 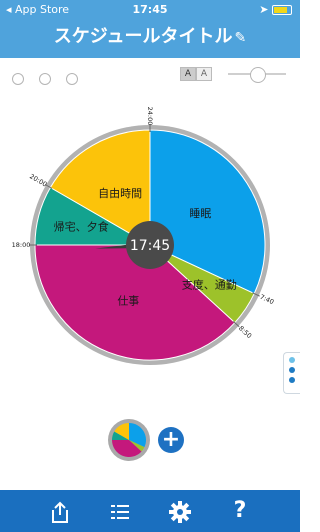 I want to click on schedule-title: スケジュールタイトル ✎, so click(x=150, y=35).